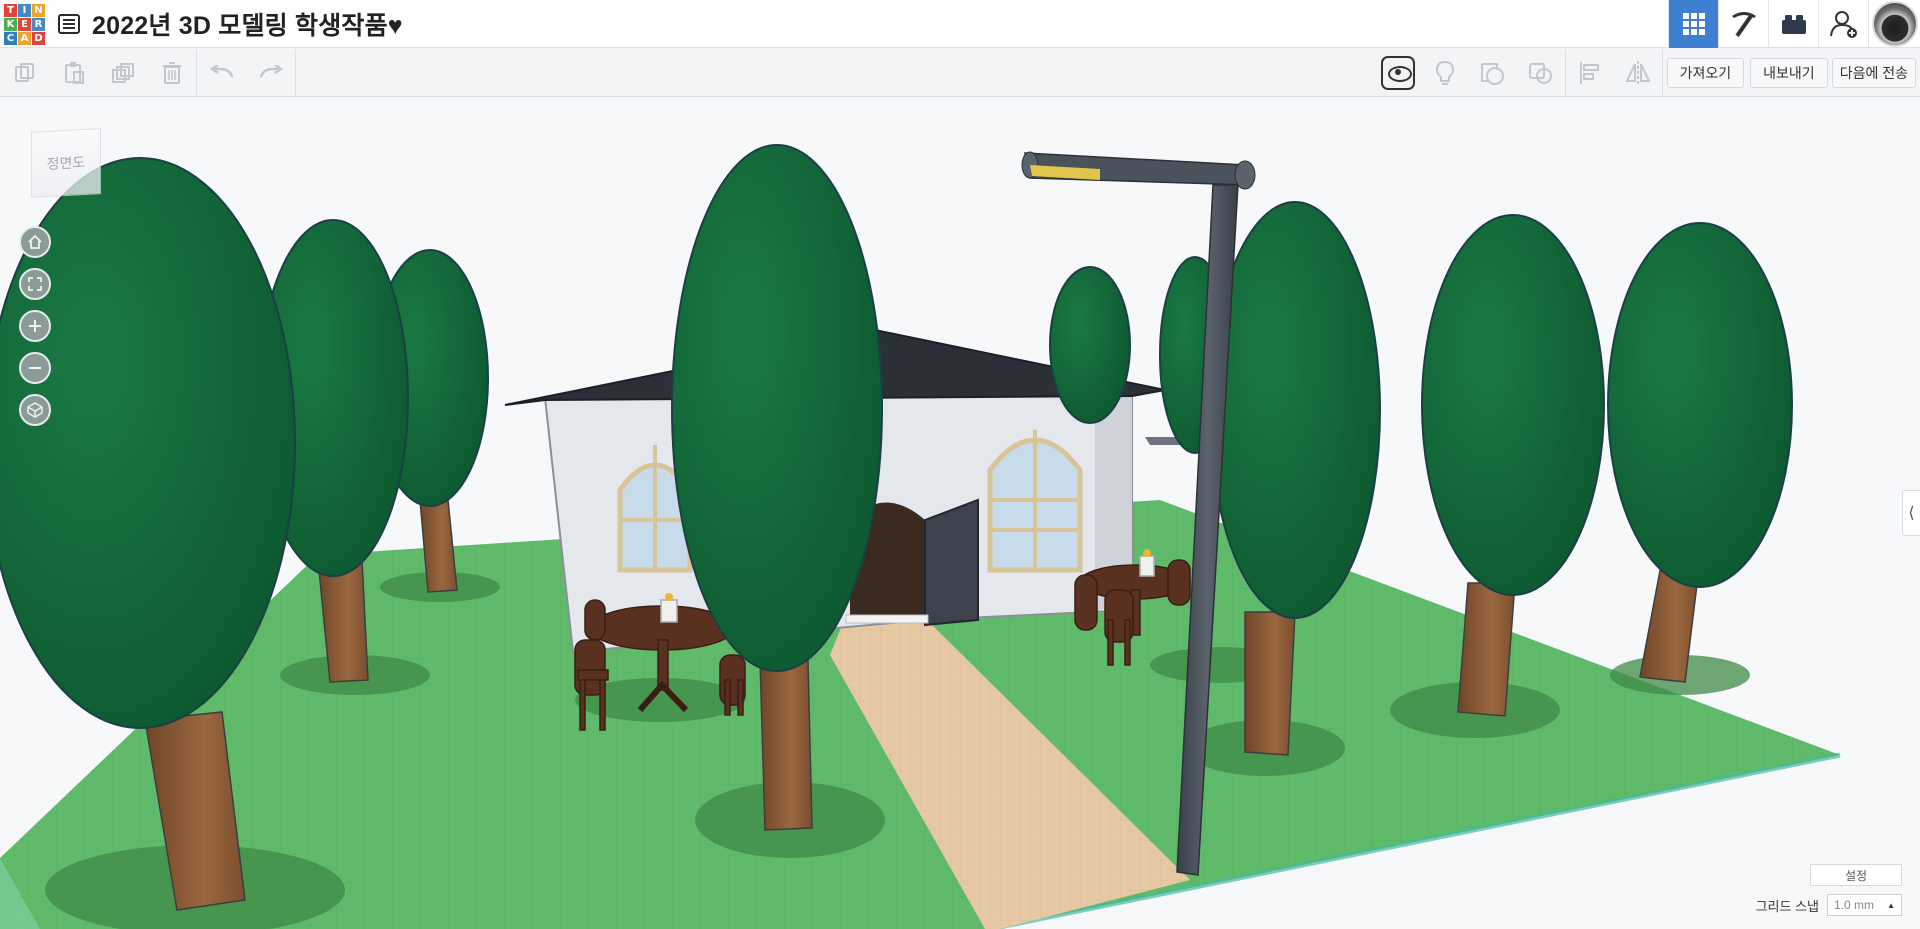 This screenshot has height=929, width=1920. Describe the element at coordinates (1743, 24) in the screenshot. I see `pickaxe-icon` at that location.